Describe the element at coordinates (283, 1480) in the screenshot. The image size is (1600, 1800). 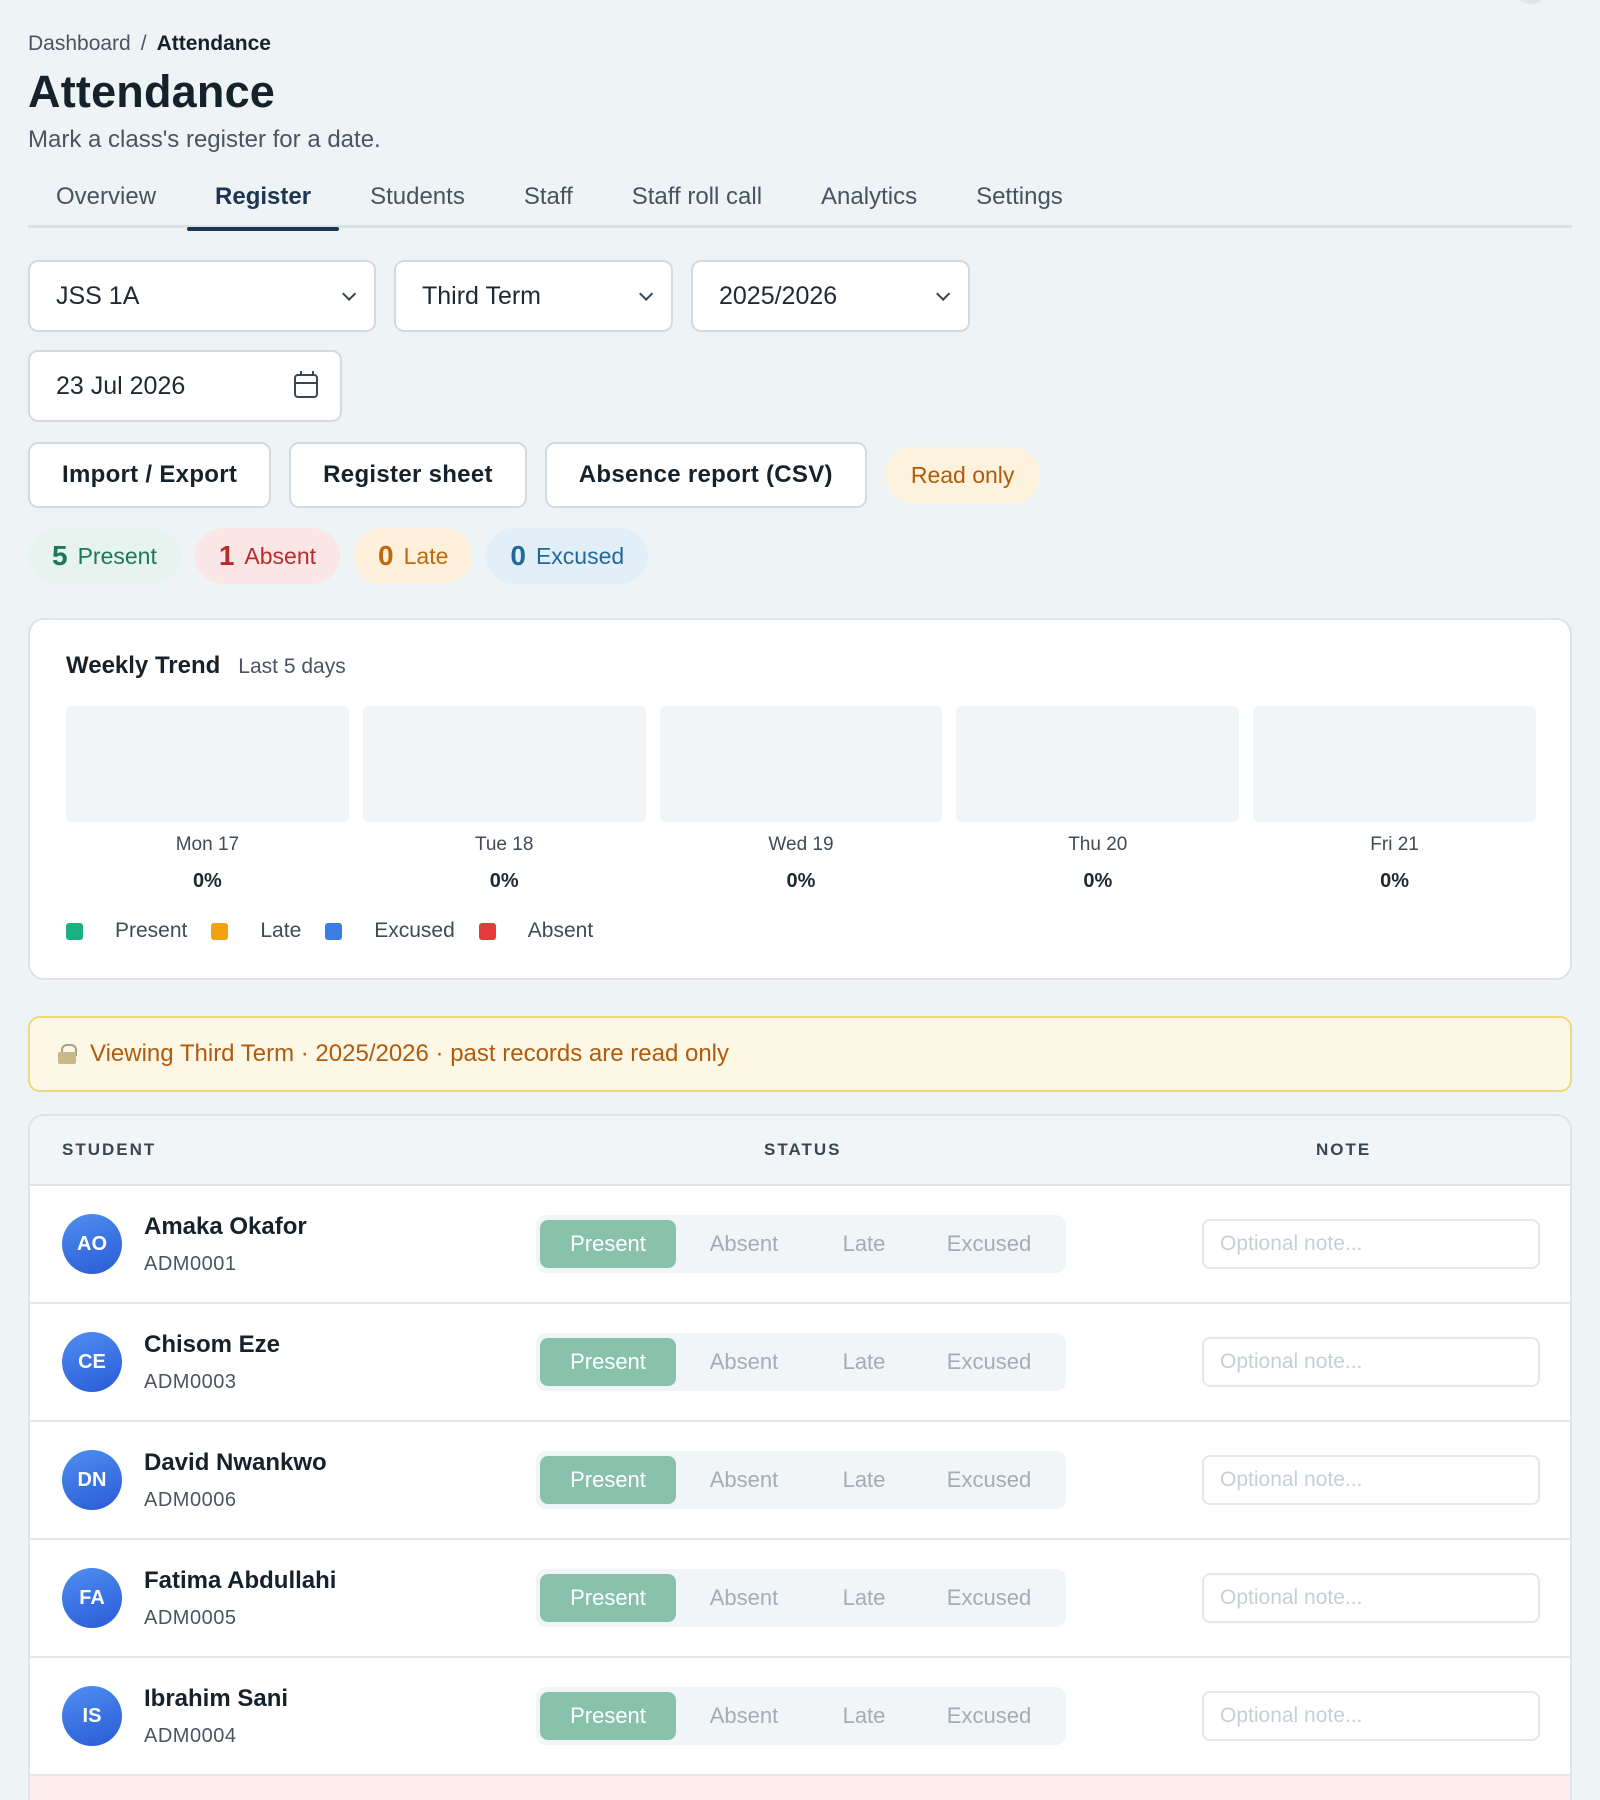
I see `student-cell: DN David Nwankwo ADM0006` at that location.